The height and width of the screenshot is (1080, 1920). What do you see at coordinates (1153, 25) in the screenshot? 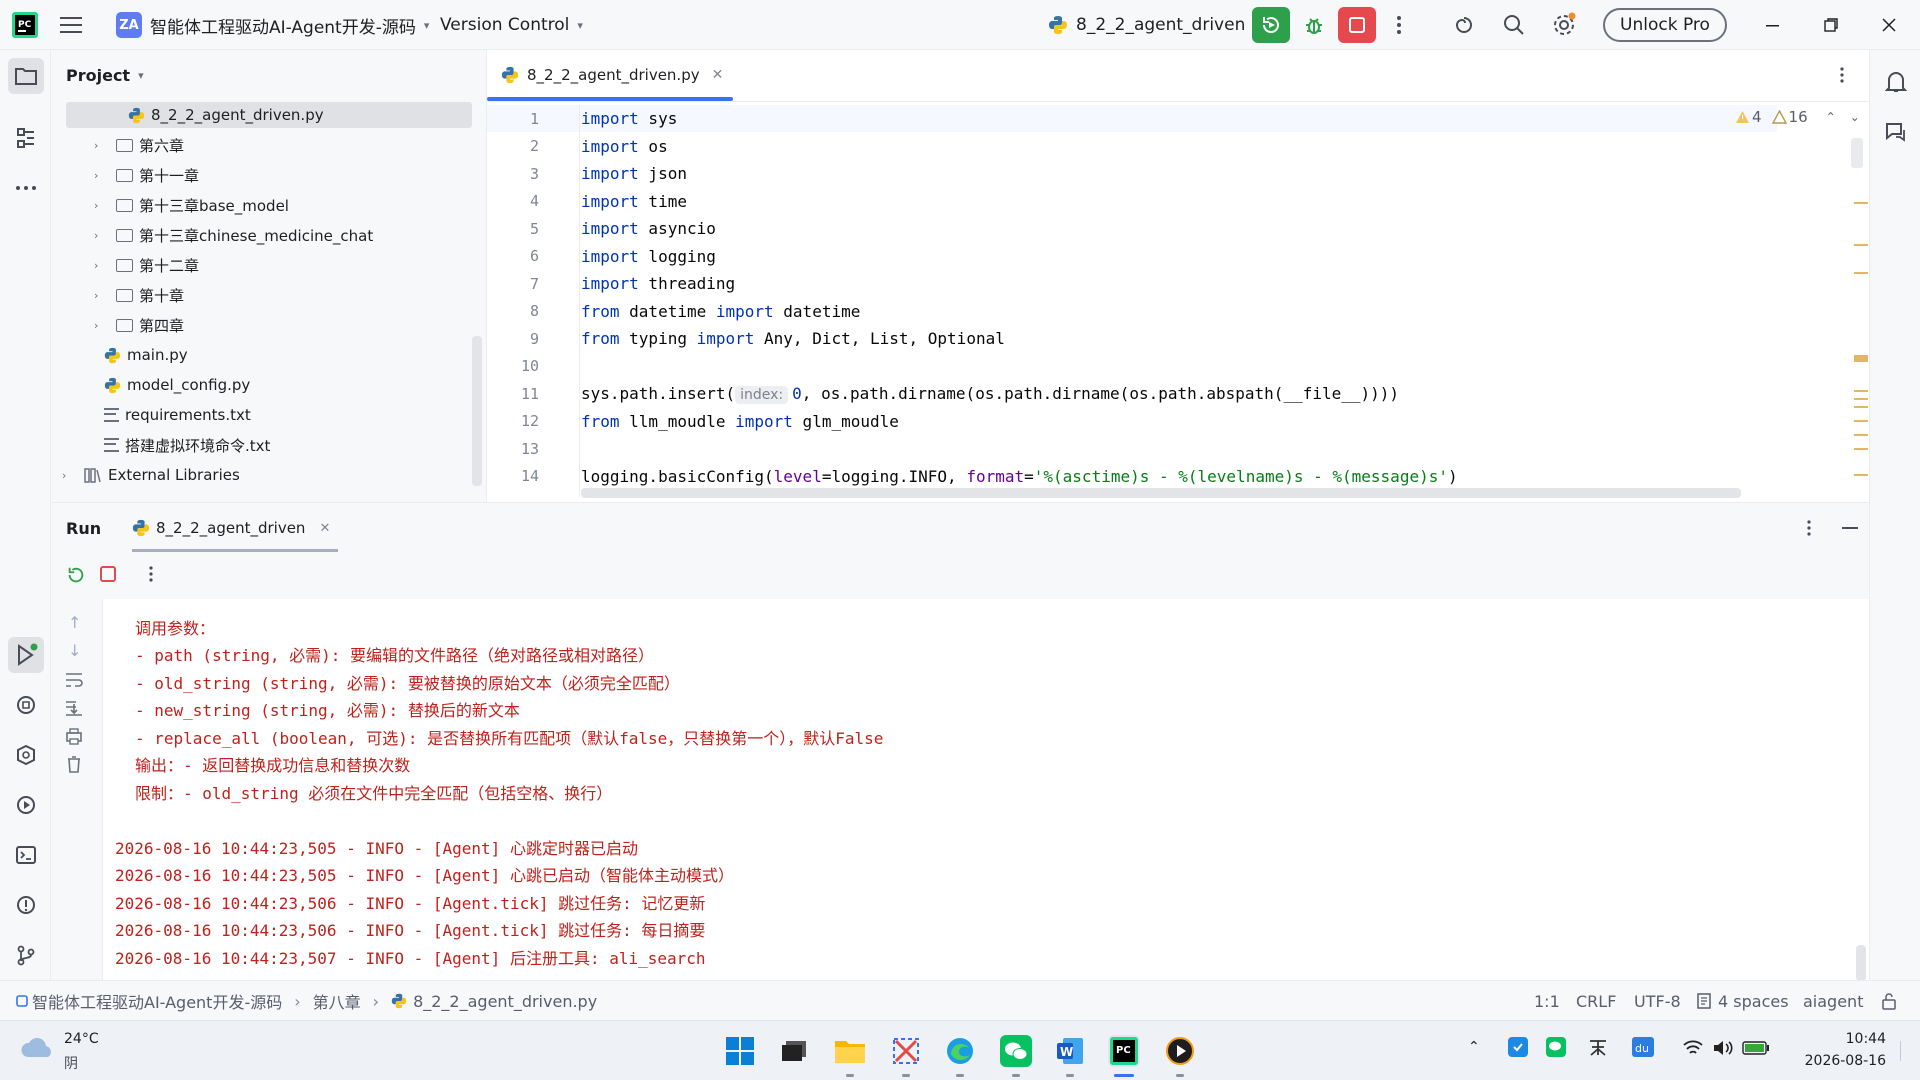
I see `run-config-selector: 8_2_2_agent_driven ▾` at bounding box center [1153, 25].